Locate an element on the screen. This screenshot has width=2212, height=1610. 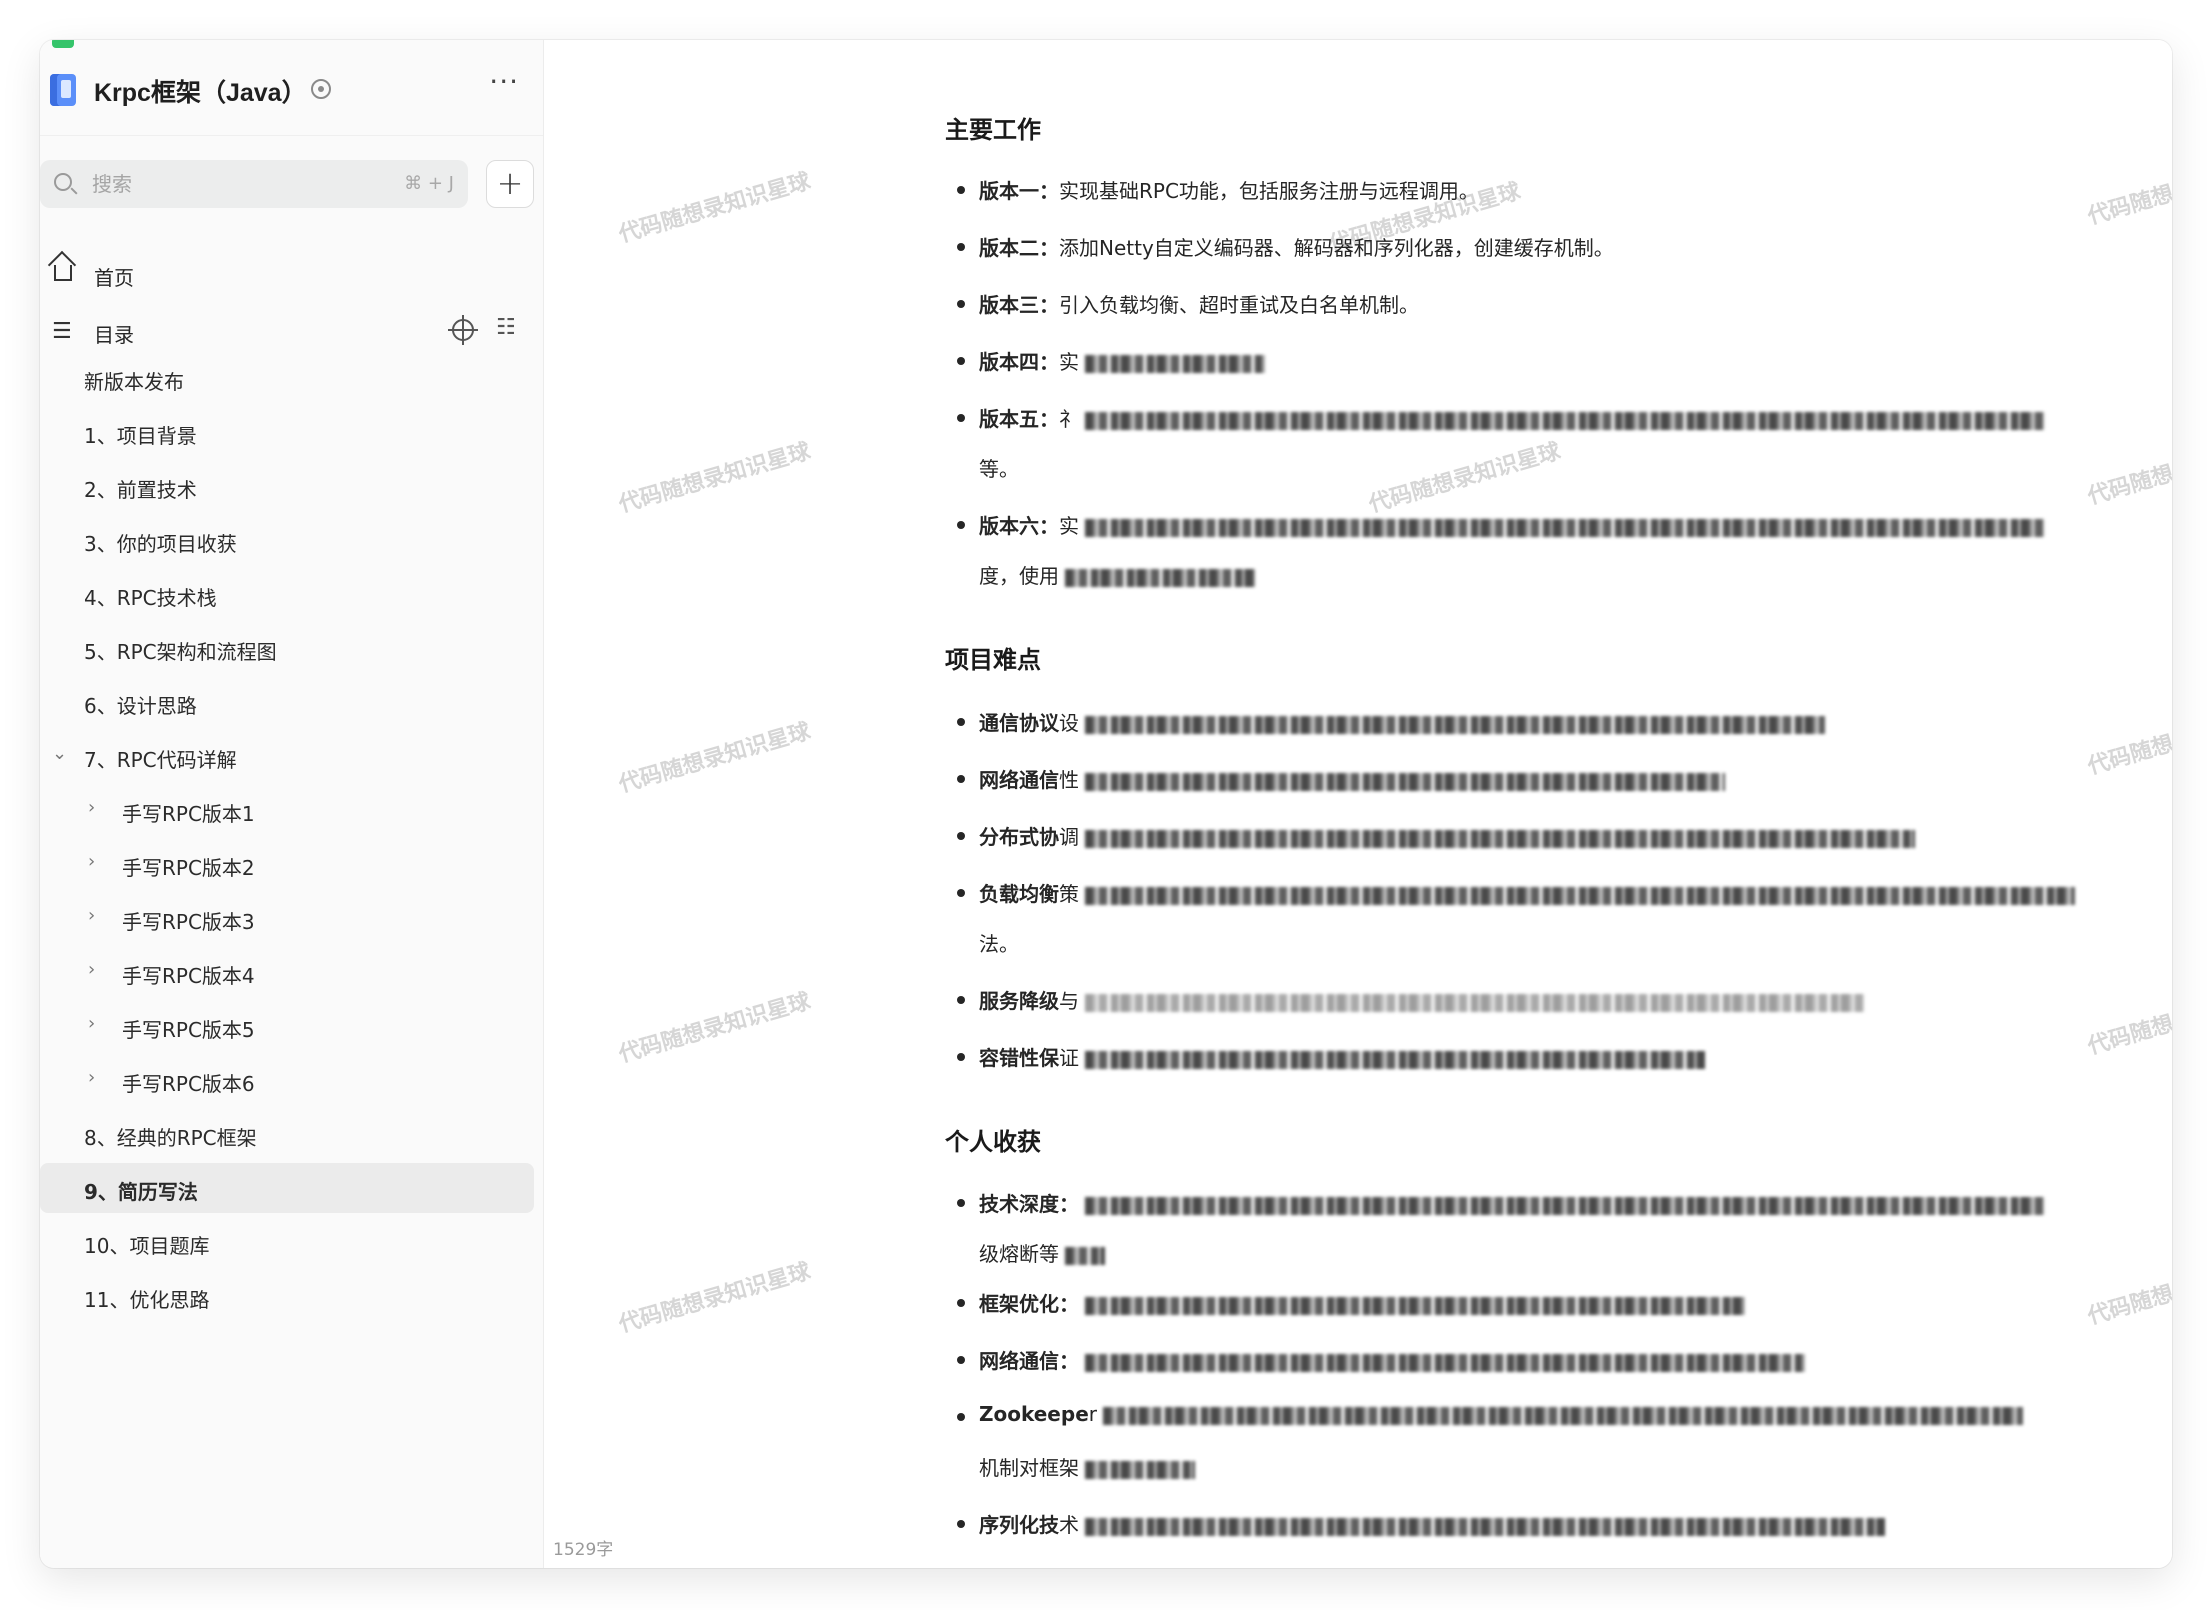
toc-item: › 手写RPC版本6 is located at coordinates (292, 1080).